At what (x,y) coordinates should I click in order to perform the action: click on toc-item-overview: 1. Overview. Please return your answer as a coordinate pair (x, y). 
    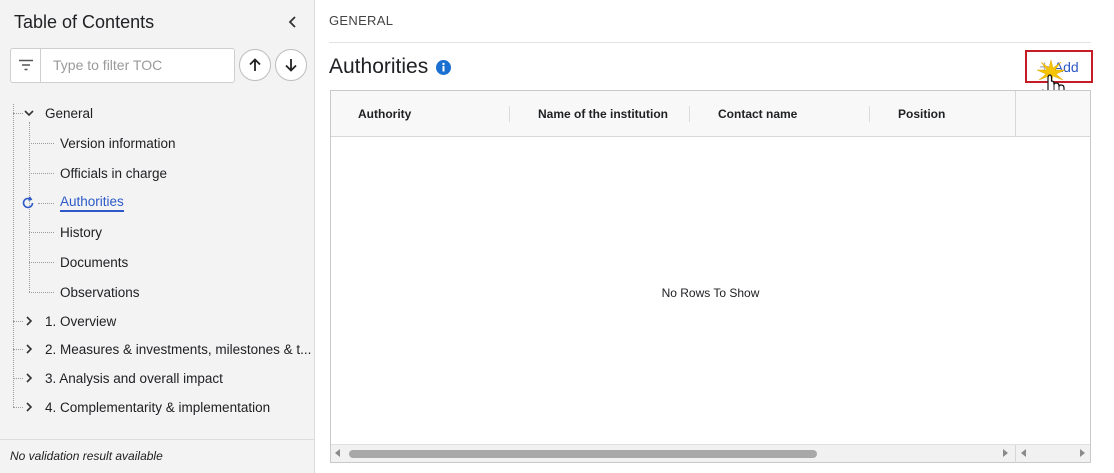
    Looking at the image, I should click on (80, 321).